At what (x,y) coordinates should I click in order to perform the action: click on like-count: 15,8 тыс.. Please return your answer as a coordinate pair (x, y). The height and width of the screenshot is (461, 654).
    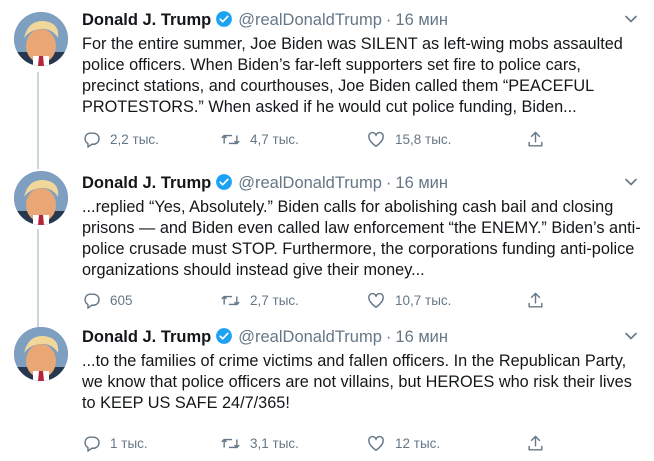
    Looking at the image, I should click on (423, 139).